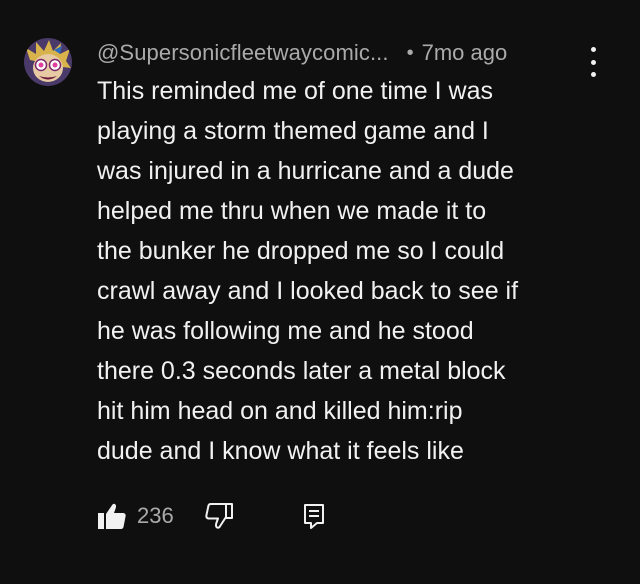 This screenshot has height=584, width=640. Describe the element at coordinates (280, 451) in the screenshot. I see `comment-text-line: dude and I know what it feels like` at that location.